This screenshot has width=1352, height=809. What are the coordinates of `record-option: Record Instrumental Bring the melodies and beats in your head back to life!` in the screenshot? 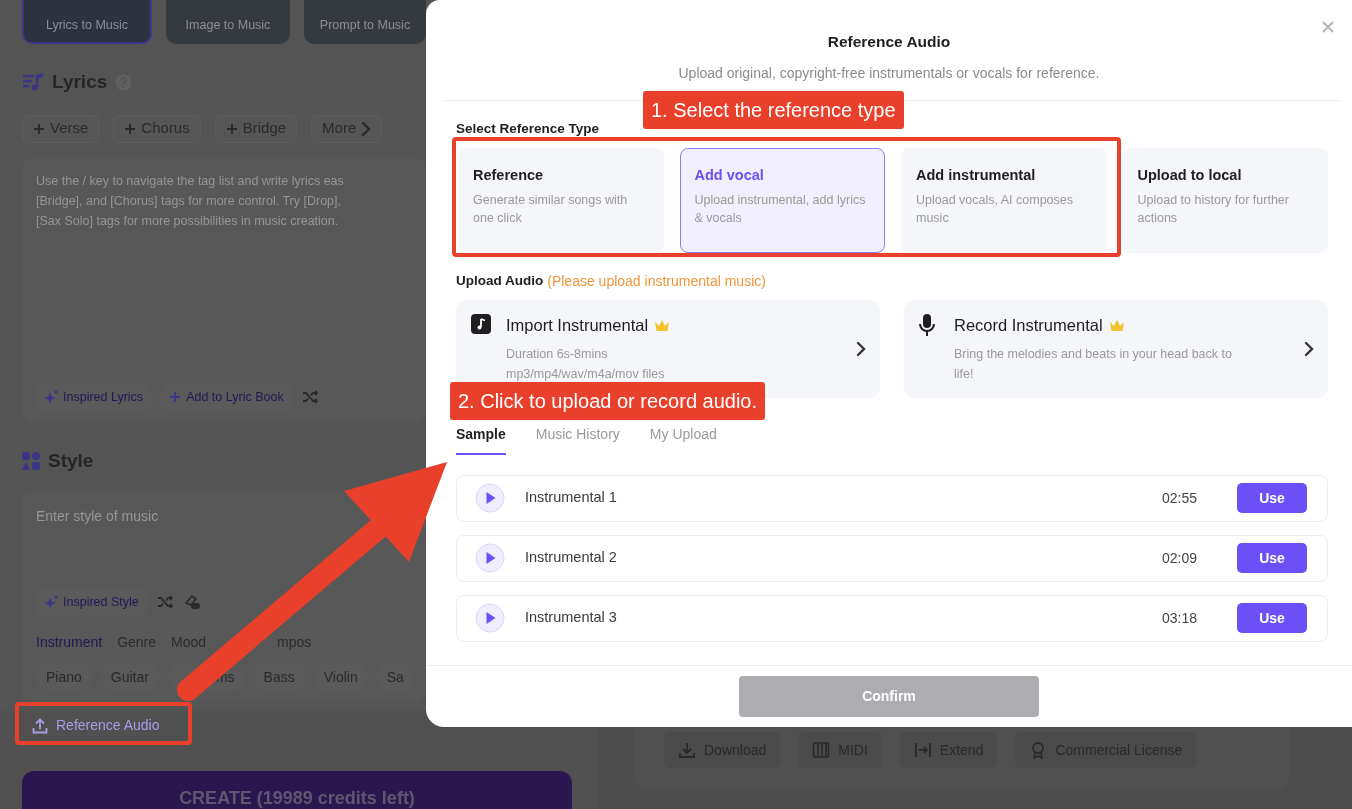 It's located at (1116, 348).